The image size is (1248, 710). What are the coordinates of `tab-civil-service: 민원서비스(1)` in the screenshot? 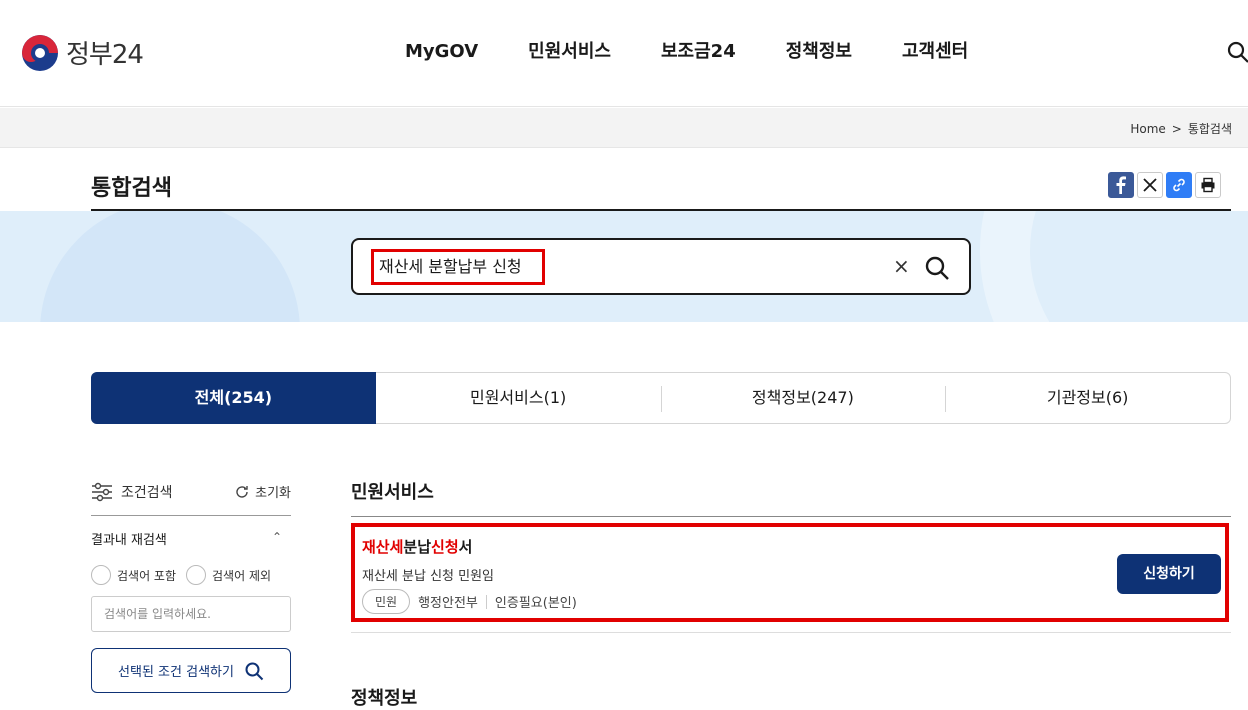 It's located at (518, 398).